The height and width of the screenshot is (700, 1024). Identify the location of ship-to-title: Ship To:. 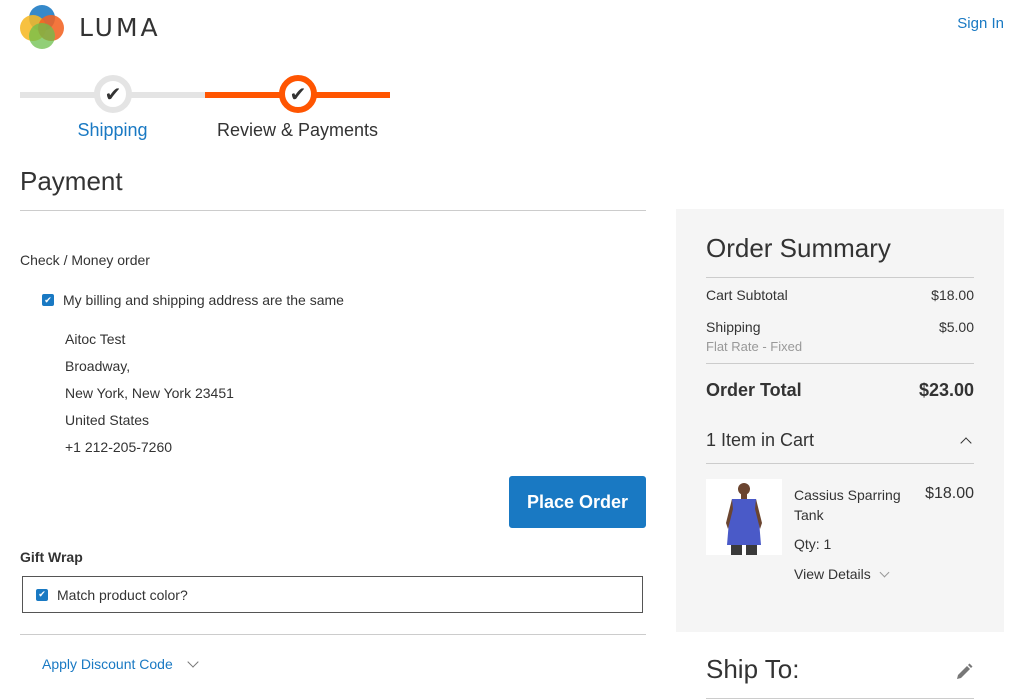
(753, 669).